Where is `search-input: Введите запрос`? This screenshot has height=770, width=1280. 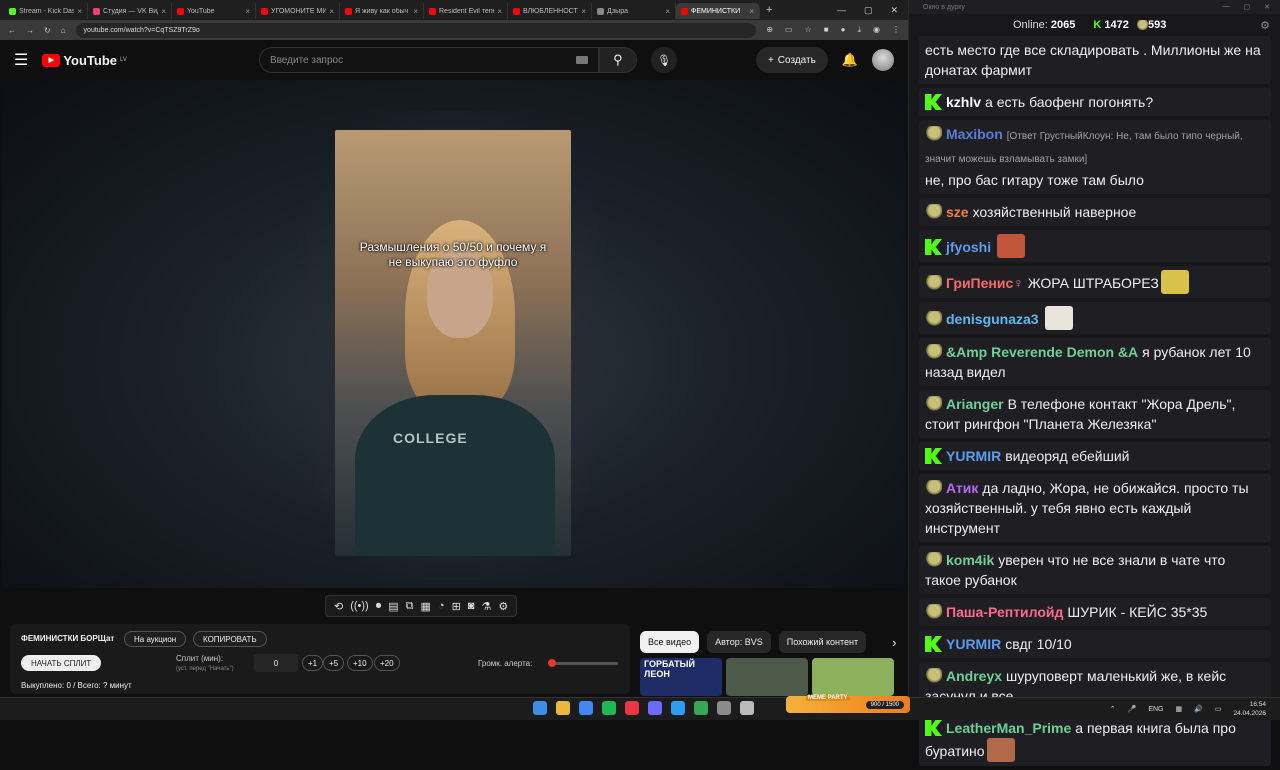 search-input: Введите запрос is located at coordinates (428, 60).